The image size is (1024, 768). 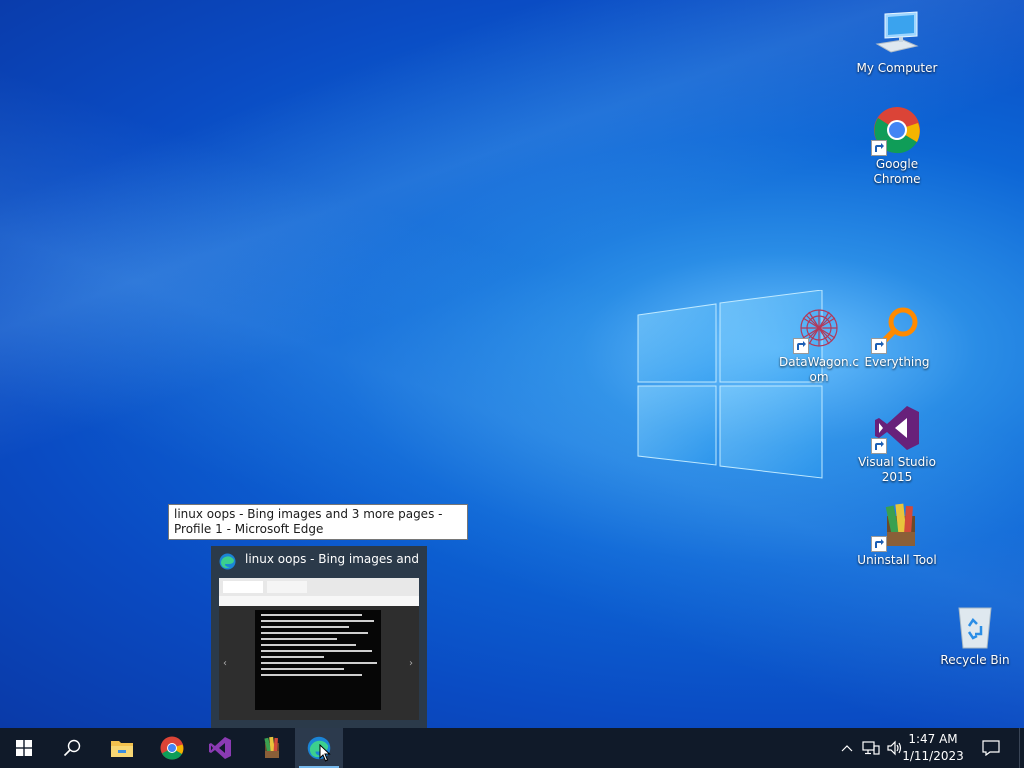 What do you see at coordinates (897, 560) in the screenshot?
I see `desktop-icon-label: Uninstall Tool` at bounding box center [897, 560].